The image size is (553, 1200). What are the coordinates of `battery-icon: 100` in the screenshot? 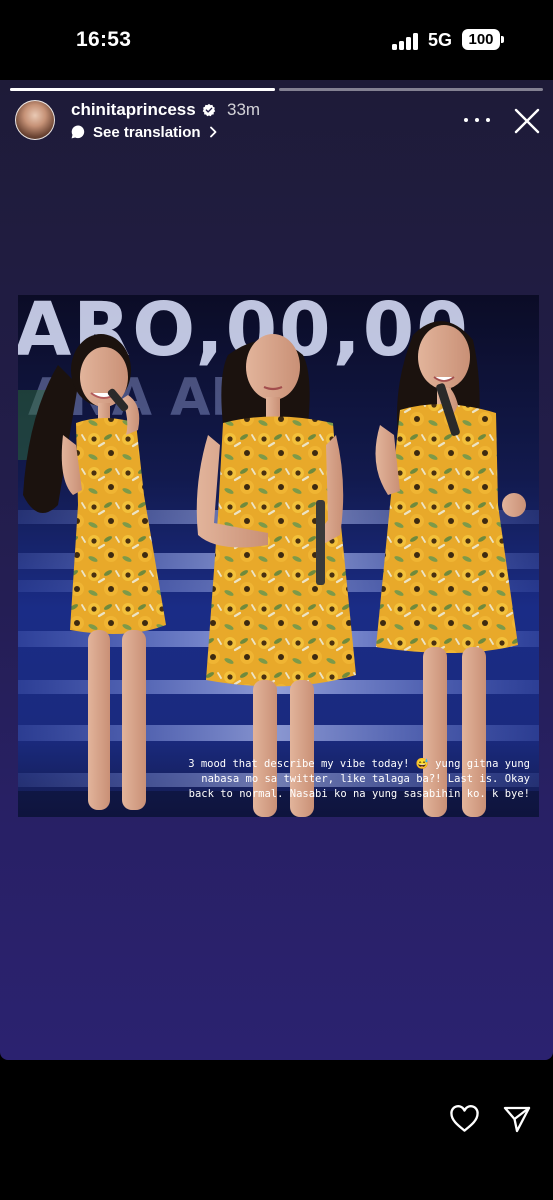 It's located at (481, 39).